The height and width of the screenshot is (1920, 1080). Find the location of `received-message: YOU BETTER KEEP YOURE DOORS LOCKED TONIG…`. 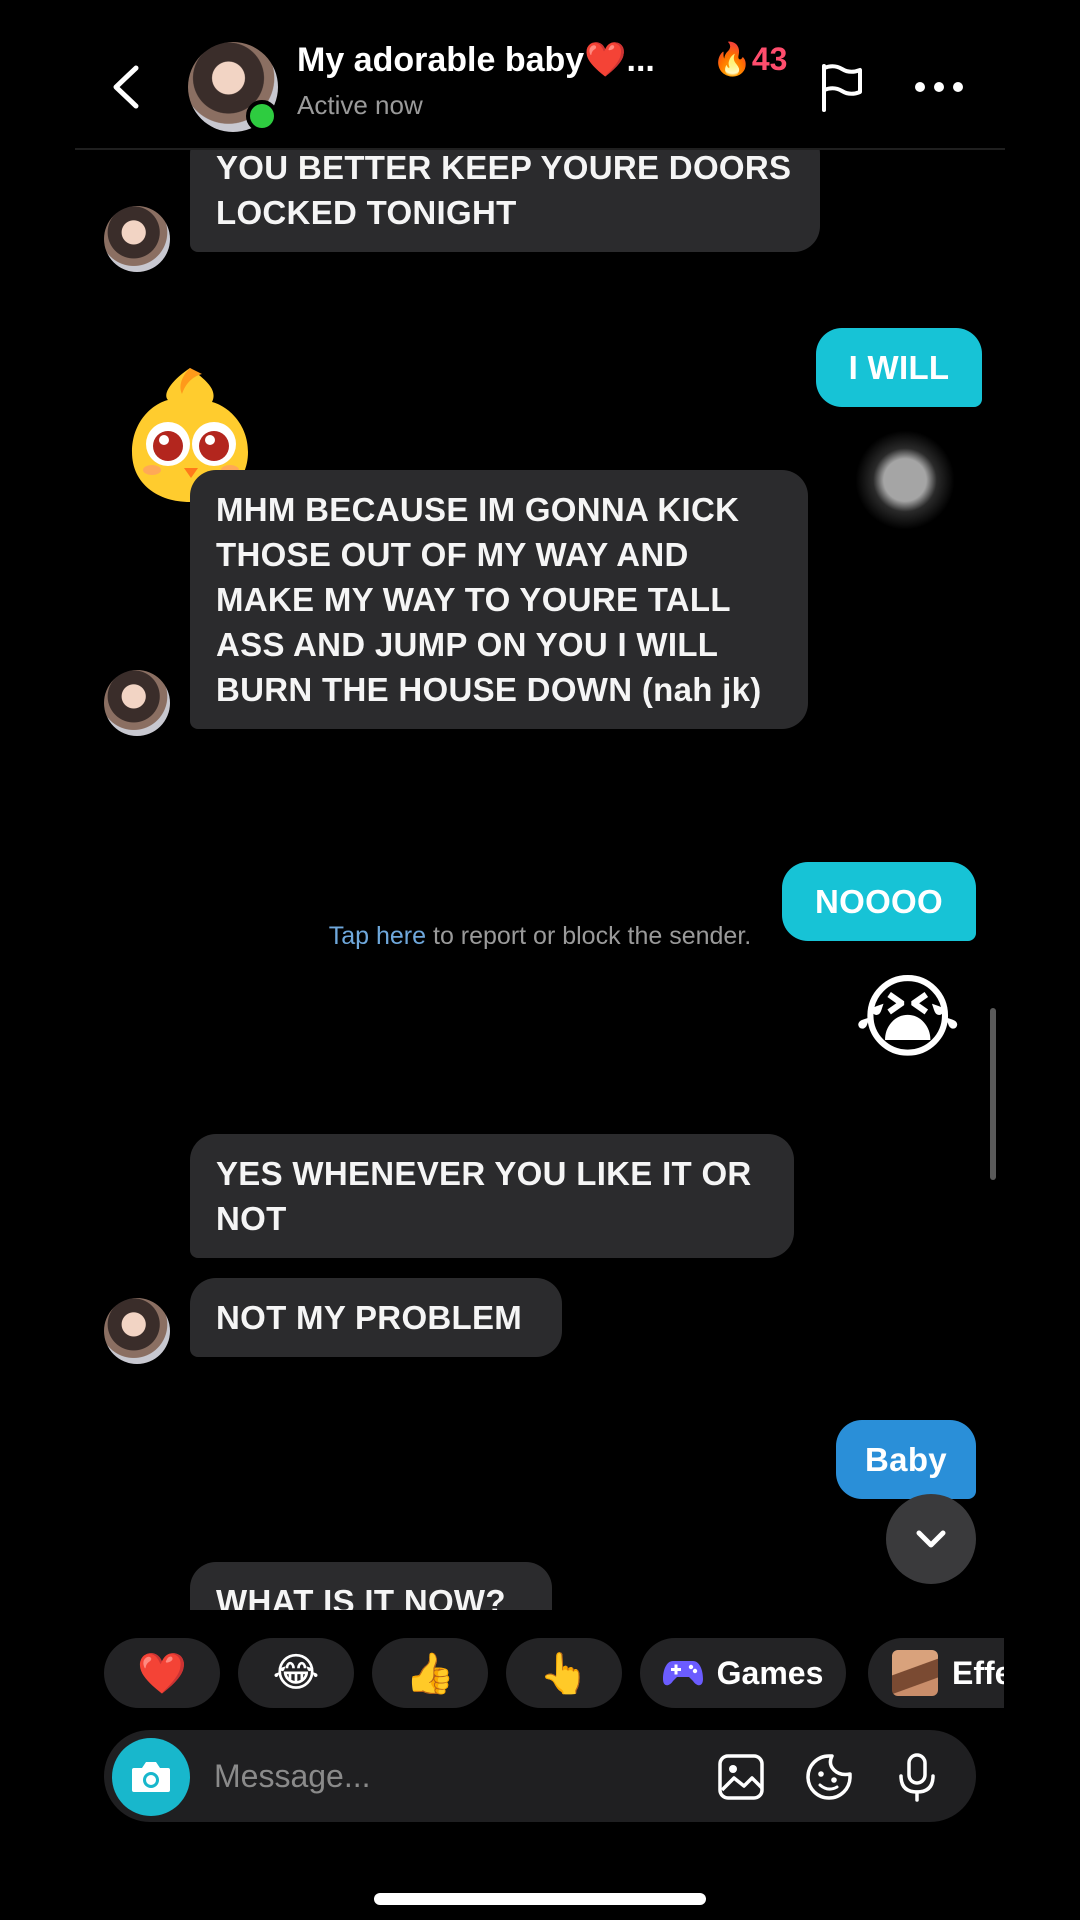

received-message: YOU BETTER KEEP YOURE DOORS LOCKED TONIG… is located at coordinates (505, 201).